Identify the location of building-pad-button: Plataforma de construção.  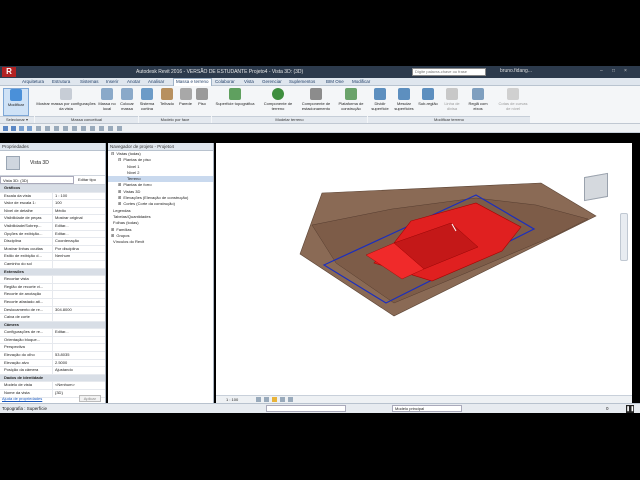
(351, 99).